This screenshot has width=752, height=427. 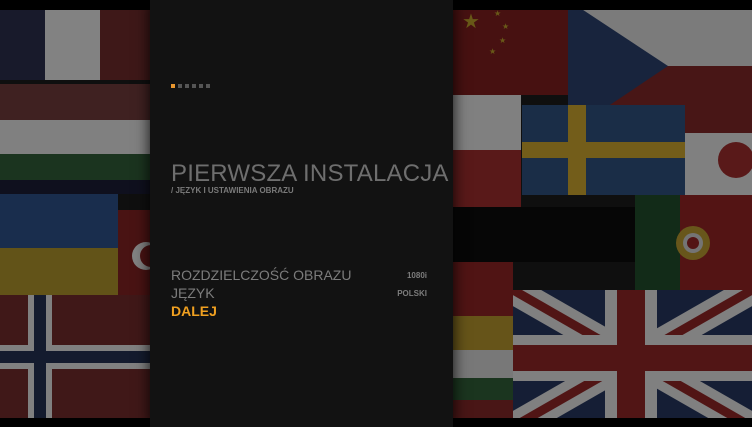 I want to click on menu-item-language: JĘZYK POLSKI, so click(x=299, y=293).